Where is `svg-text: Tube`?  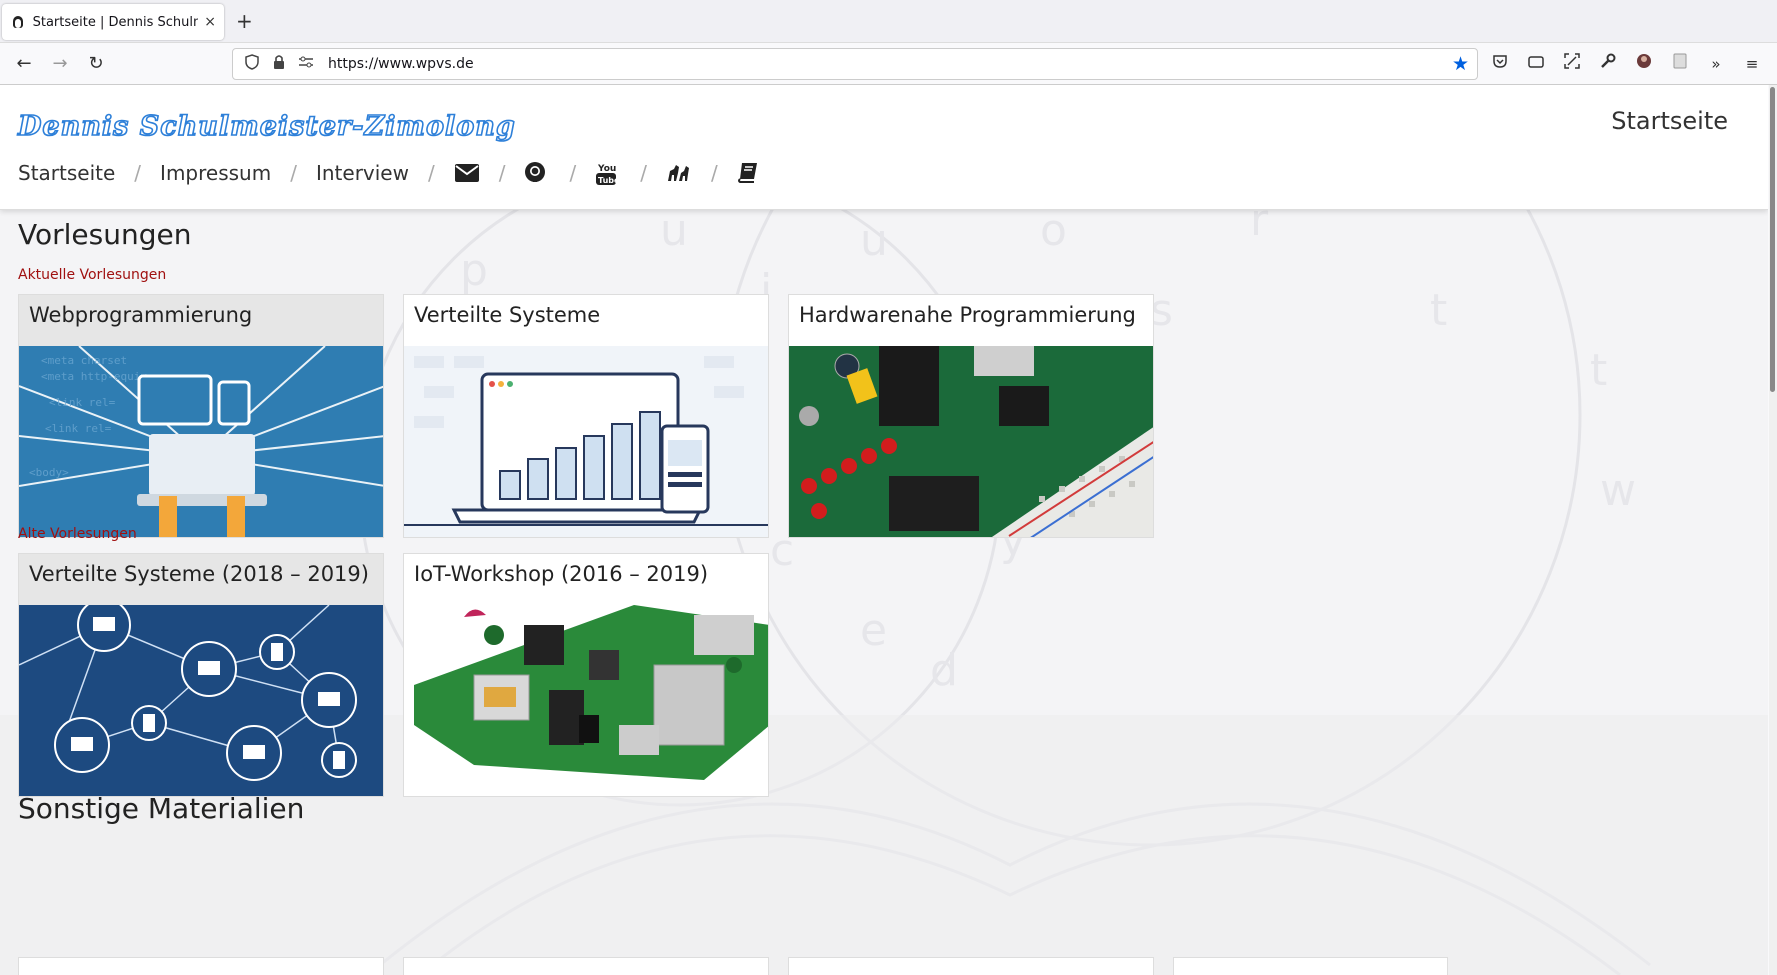 svg-text: Tube is located at coordinates (607, 180).